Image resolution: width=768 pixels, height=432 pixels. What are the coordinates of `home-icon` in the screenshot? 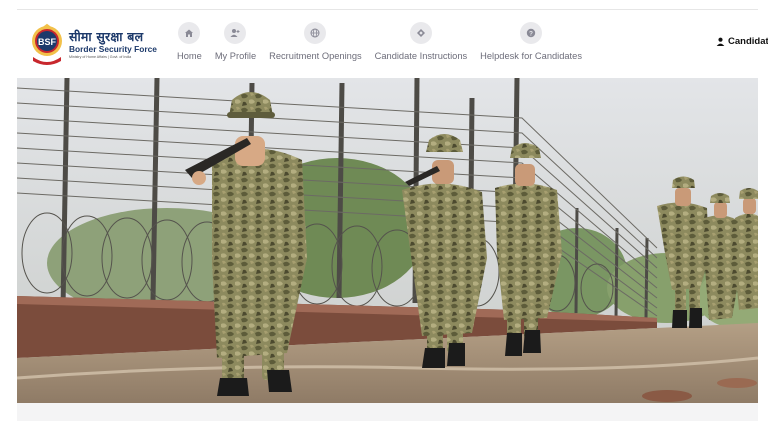 It's located at (189, 33).